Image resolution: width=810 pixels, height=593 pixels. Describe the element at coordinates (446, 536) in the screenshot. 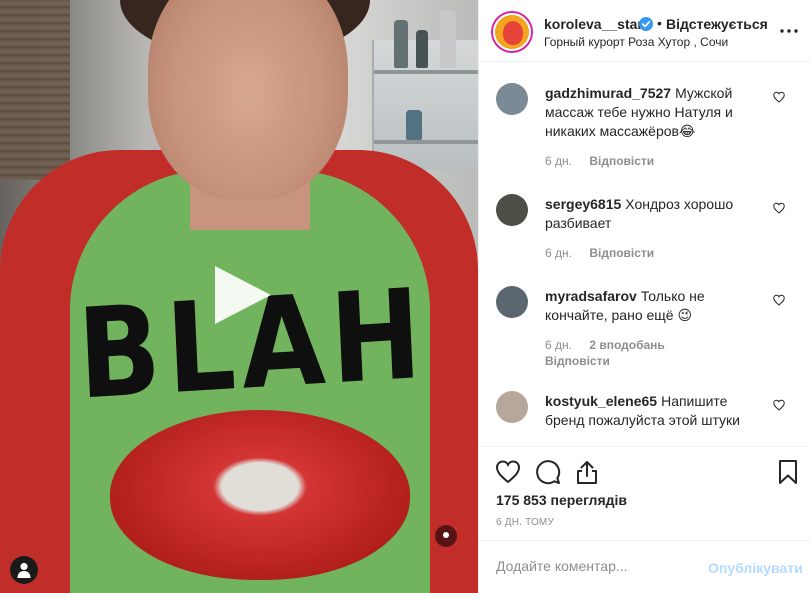

I see `audio-toggle-button` at that location.